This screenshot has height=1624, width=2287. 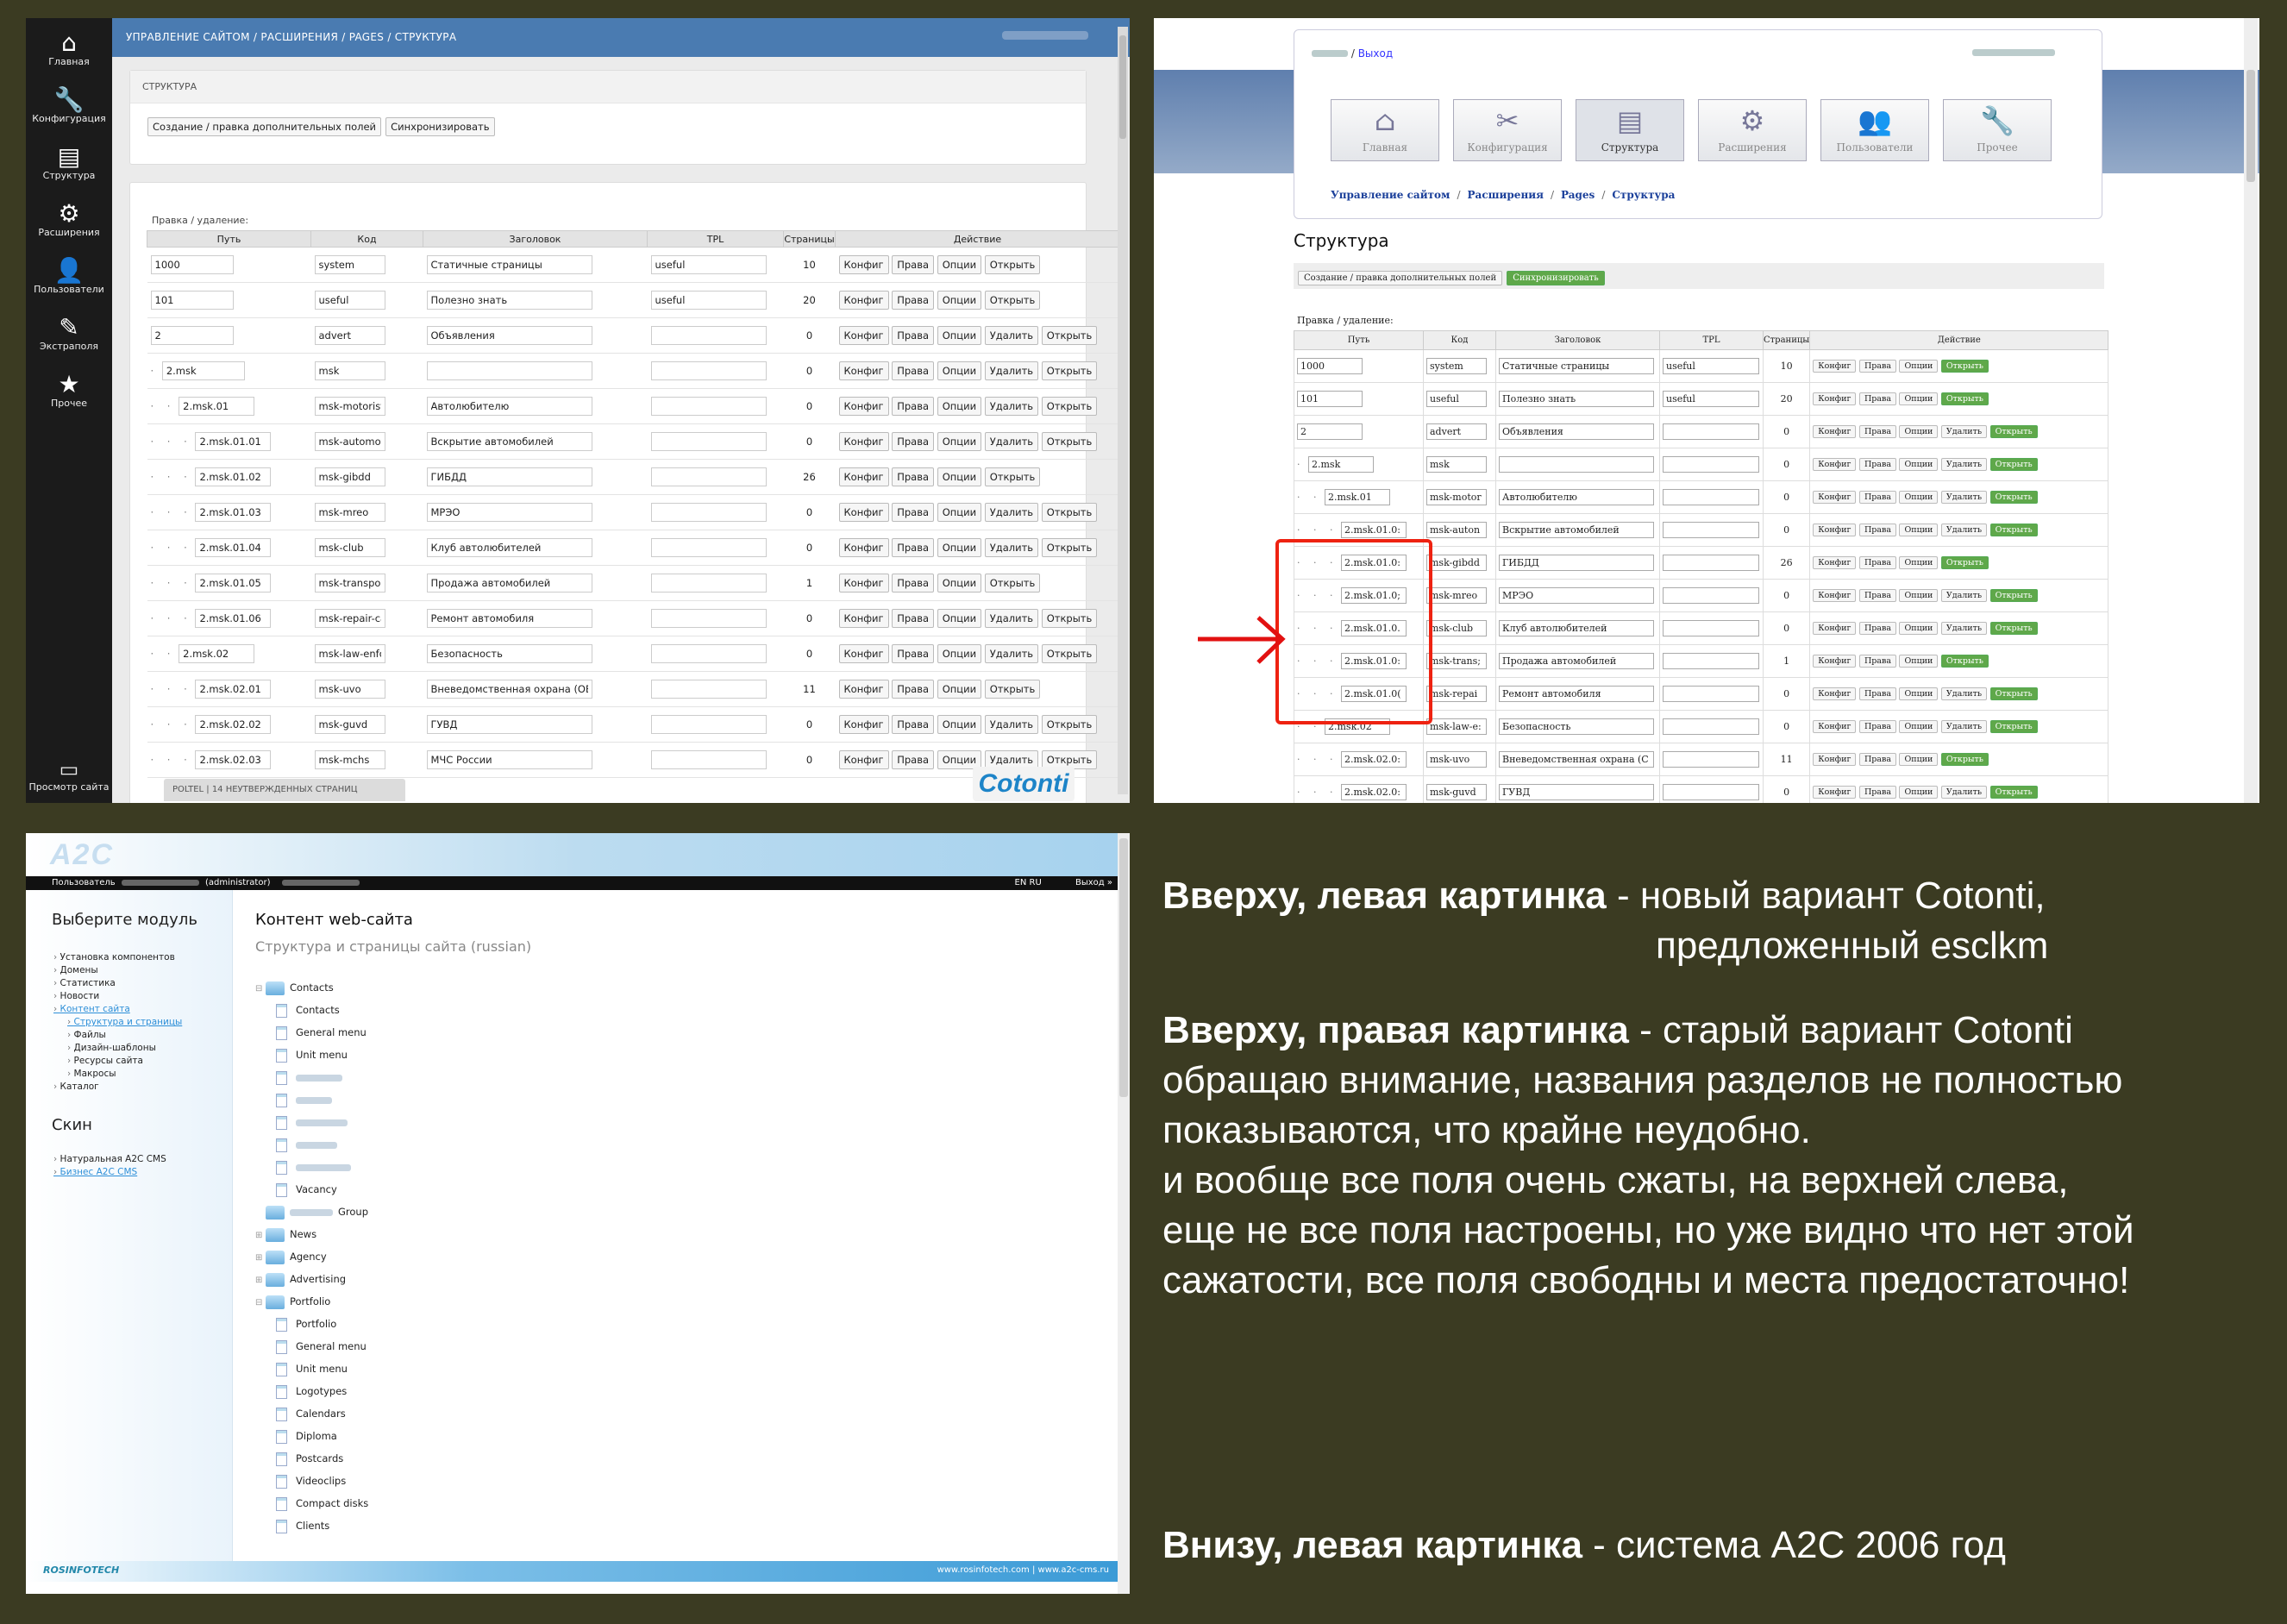 What do you see at coordinates (1643, 195) in the screenshot?
I see `breadcrumb-link: Структура` at bounding box center [1643, 195].